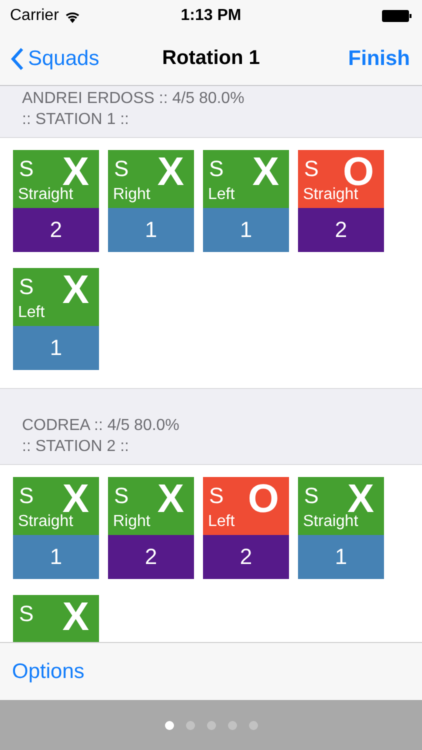 The image size is (422, 750). I want to click on wifi-icon, so click(72, 16).